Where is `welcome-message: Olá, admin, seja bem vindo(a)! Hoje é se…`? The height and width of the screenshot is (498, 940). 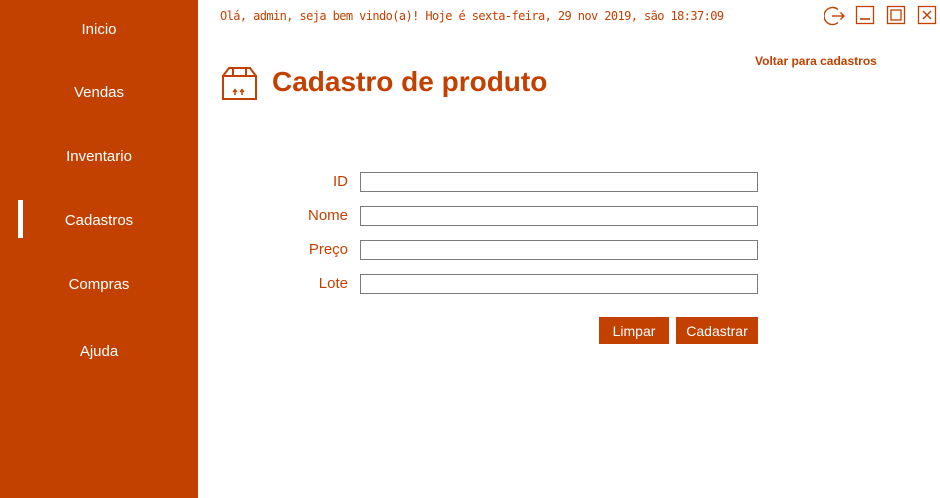
welcome-message: Olá, admin, seja bem vindo(a)! Hoje é se… is located at coordinates (472, 16).